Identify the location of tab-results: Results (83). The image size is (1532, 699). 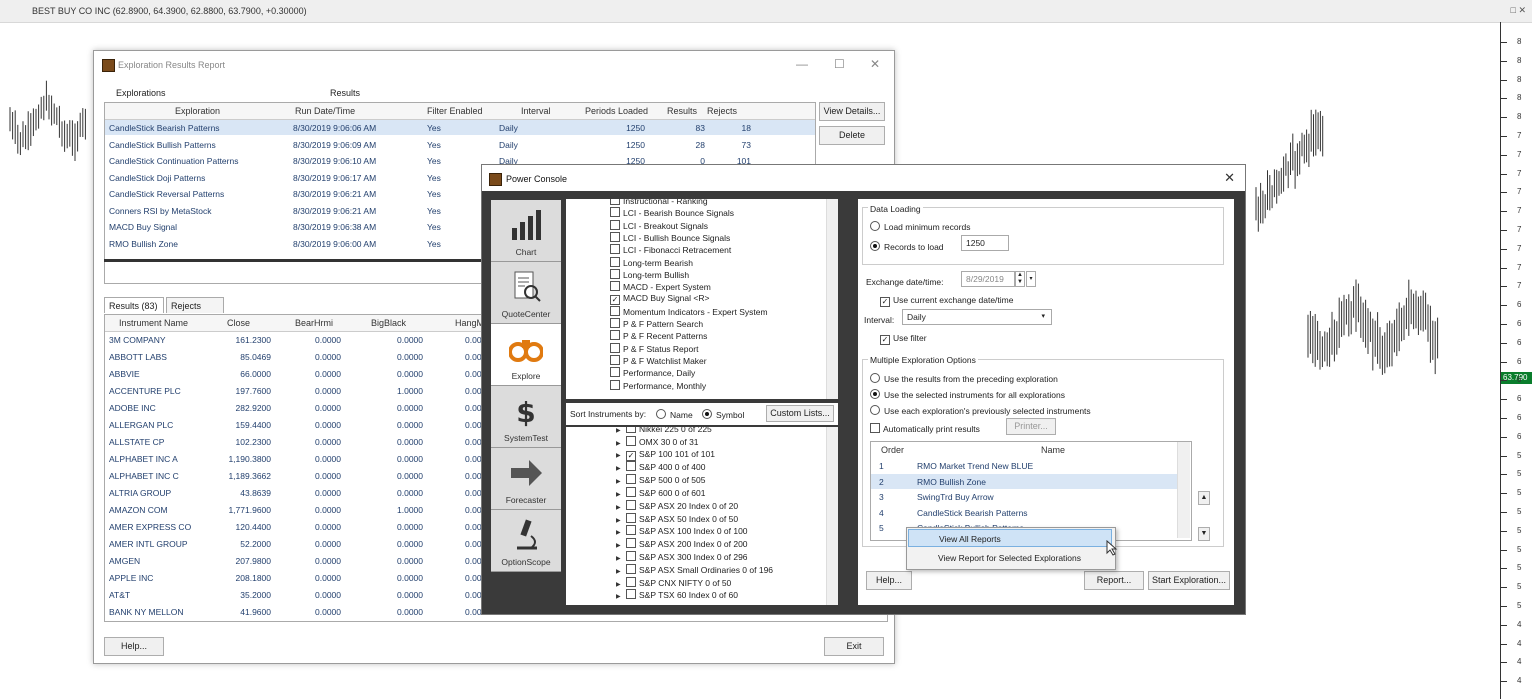
(134, 305).